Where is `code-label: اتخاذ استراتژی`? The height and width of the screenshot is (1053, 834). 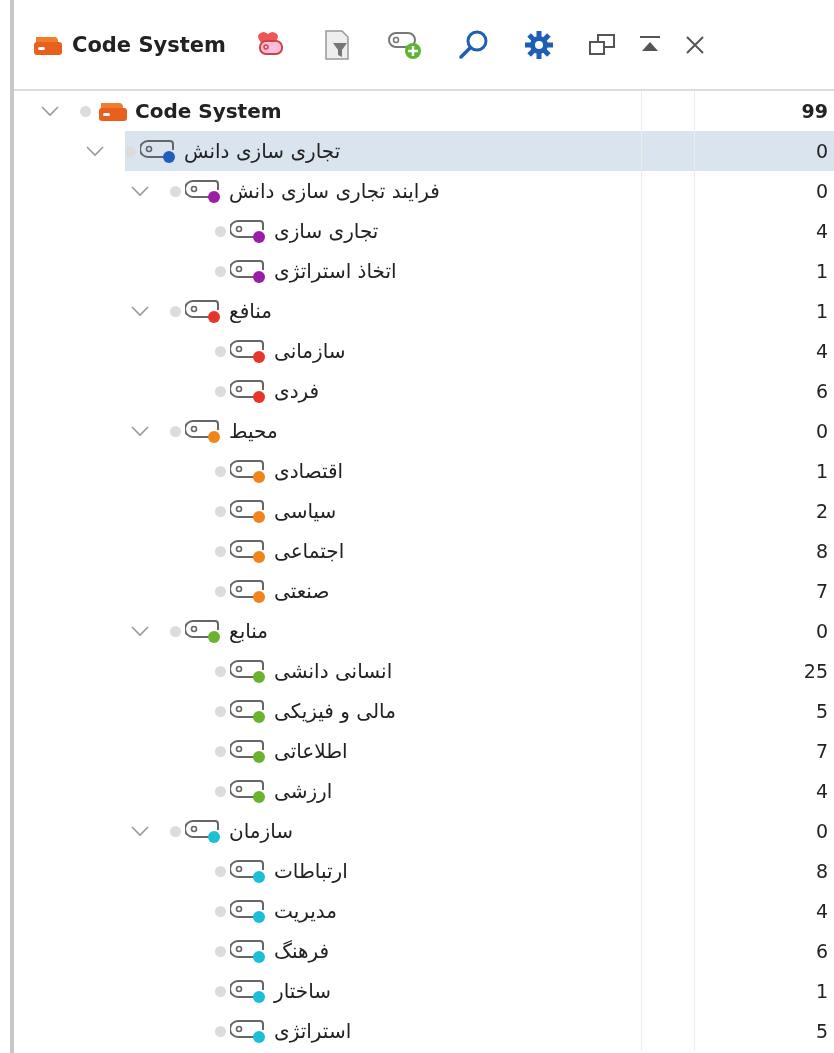 code-label: اتخاذ استراتژی is located at coordinates (335, 271).